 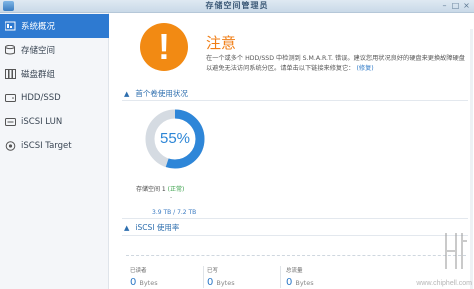 What do you see at coordinates (444, 6) in the screenshot?
I see `minimize-icon: –` at bounding box center [444, 6].